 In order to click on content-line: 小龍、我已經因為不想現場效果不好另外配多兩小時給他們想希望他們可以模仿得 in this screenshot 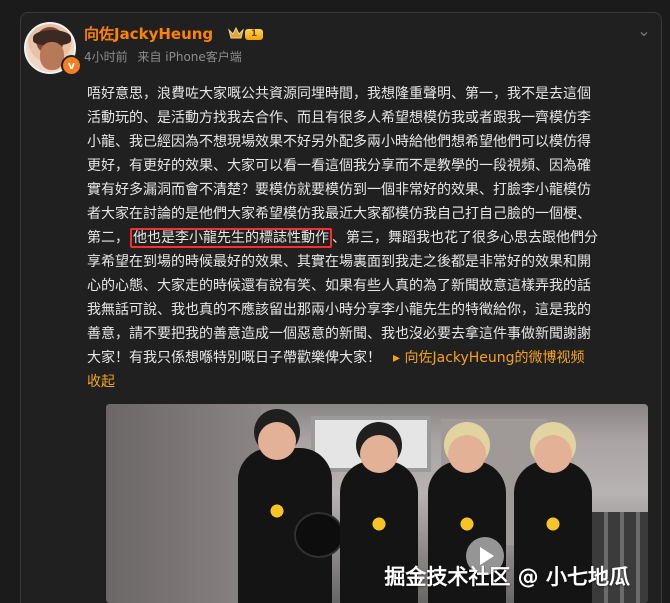, I will do `click(339, 142)`.